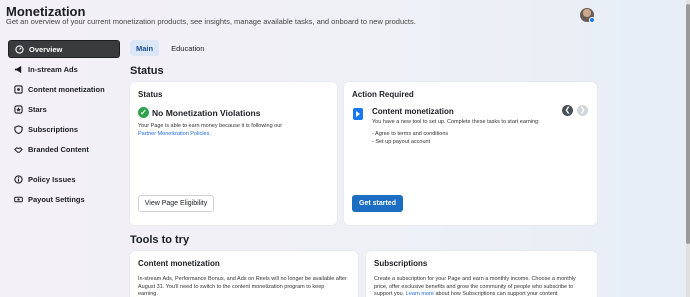 This screenshot has height=297, width=690. Describe the element at coordinates (53, 69) in the screenshot. I see `sidebar-item-label: In-stream Ads` at that location.